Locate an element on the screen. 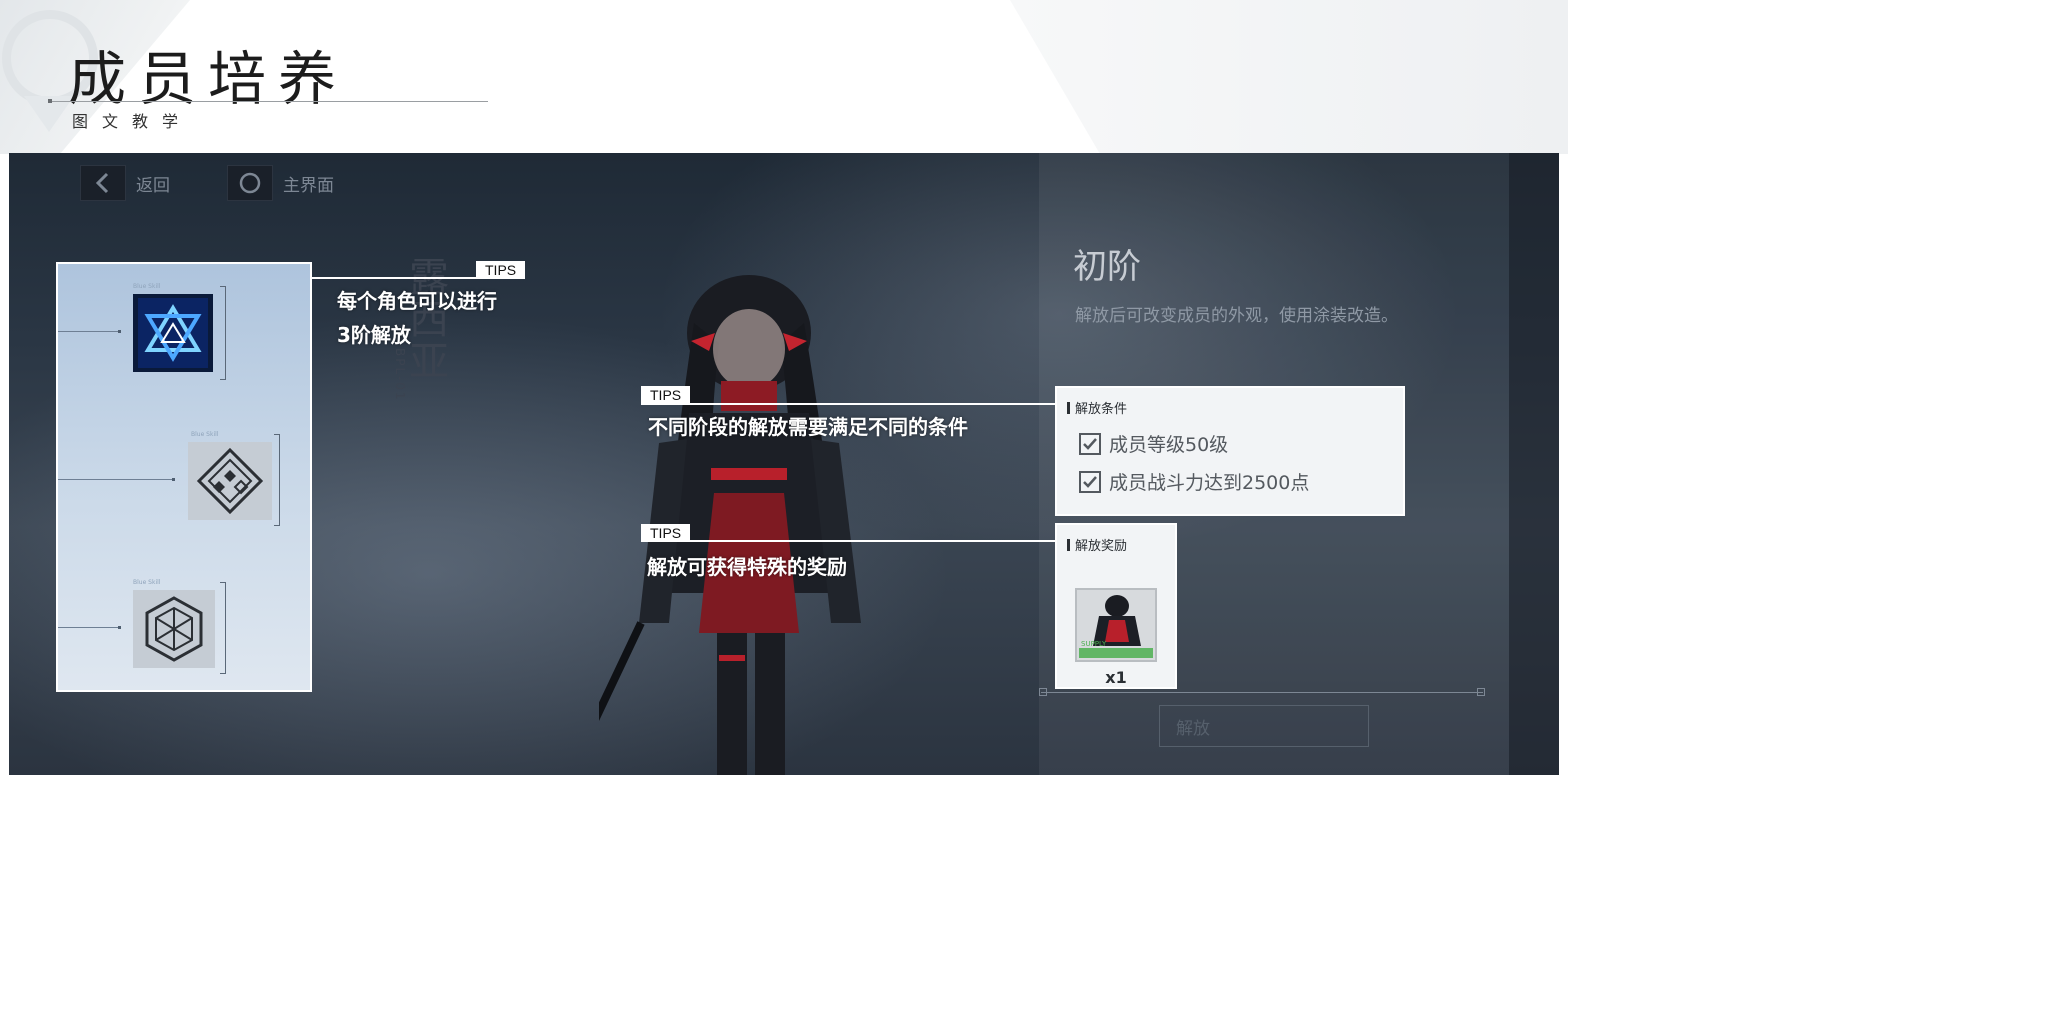 The height and width of the screenshot is (1024, 2048). release-reward-panel: 解放奖励 SUPPLY x1 is located at coordinates (1116, 606).